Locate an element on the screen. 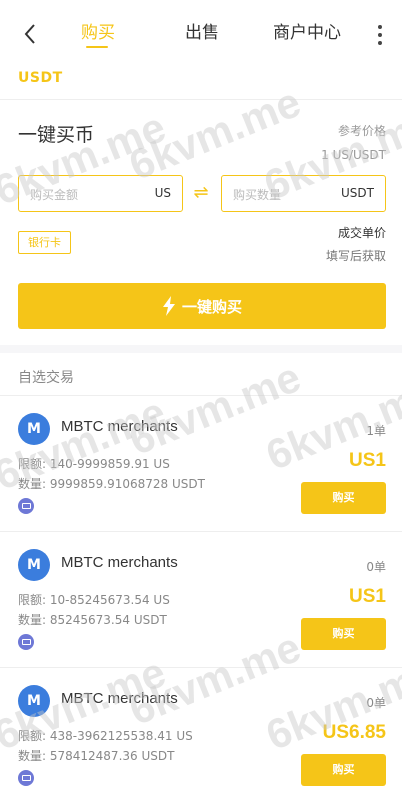  deal-price-label: 成交单价 is located at coordinates (361, 233).